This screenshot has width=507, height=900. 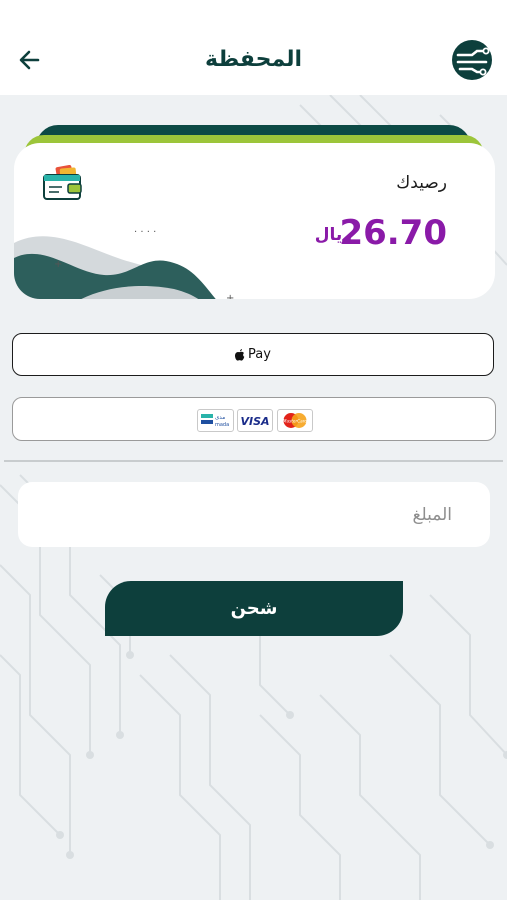 I want to click on balance-currency: ريال, so click(x=333, y=235).